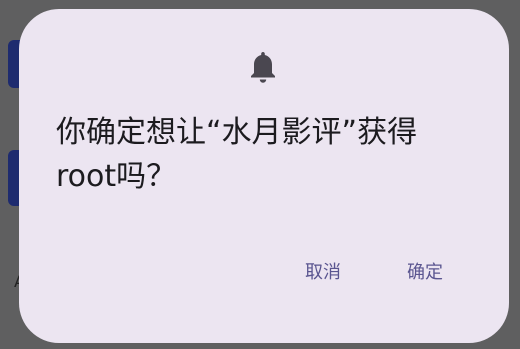  What do you see at coordinates (323, 271) in the screenshot?
I see `cancel-button: 取消` at bounding box center [323, 271].